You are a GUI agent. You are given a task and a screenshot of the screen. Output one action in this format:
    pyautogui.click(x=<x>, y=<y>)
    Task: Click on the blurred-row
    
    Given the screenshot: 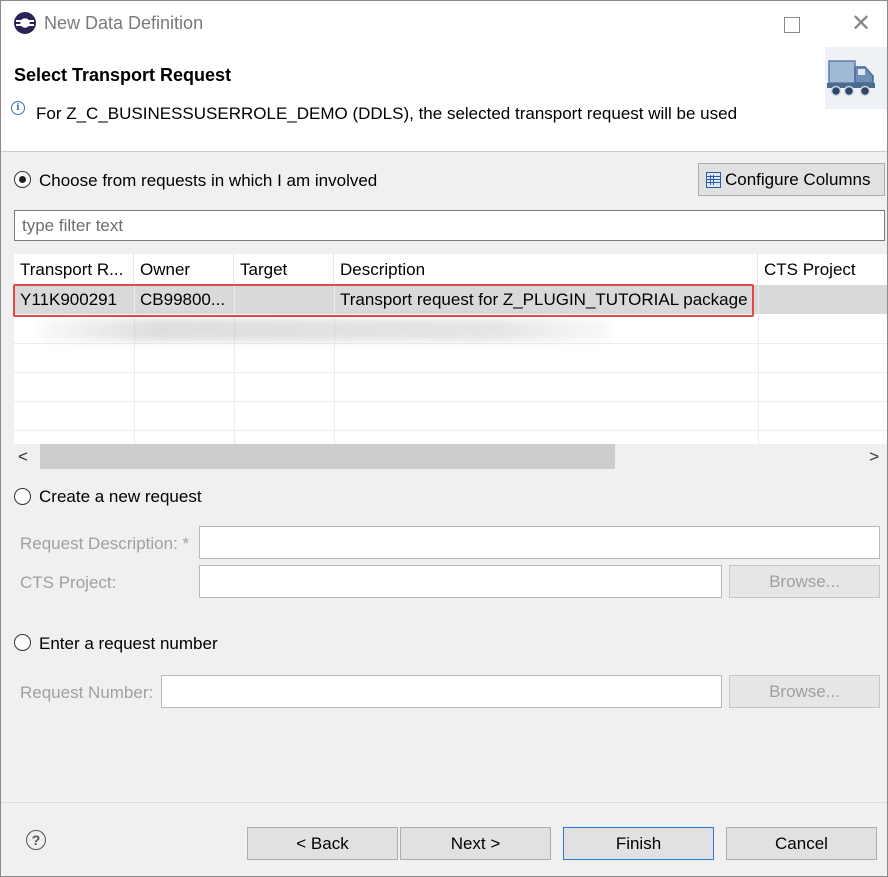 What is the action you would take?
    pyautogui.click(x=326, y=330)
    